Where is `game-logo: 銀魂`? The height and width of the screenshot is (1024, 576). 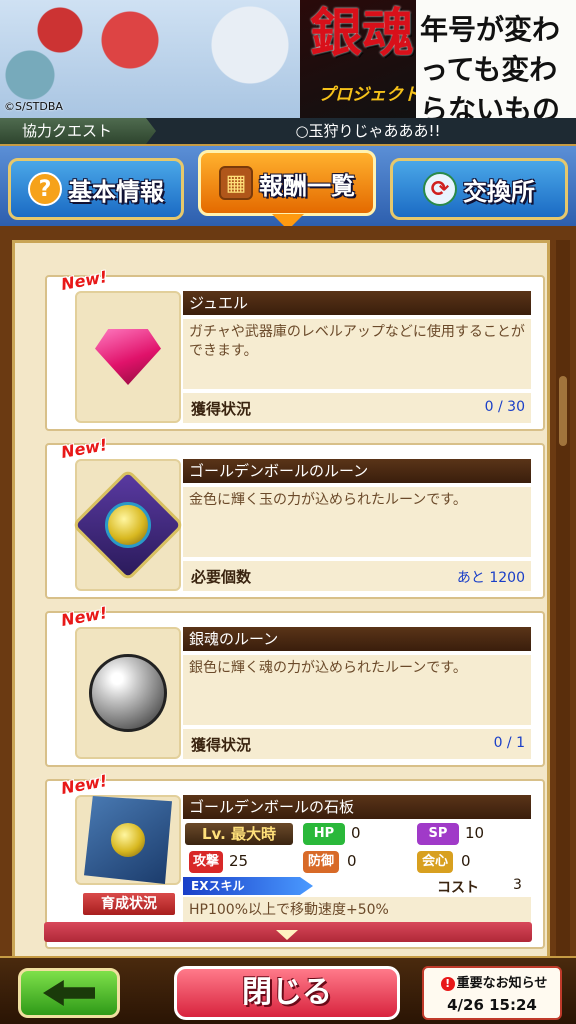 game-logo: 銀魂 is located at coordinates (362, 33).